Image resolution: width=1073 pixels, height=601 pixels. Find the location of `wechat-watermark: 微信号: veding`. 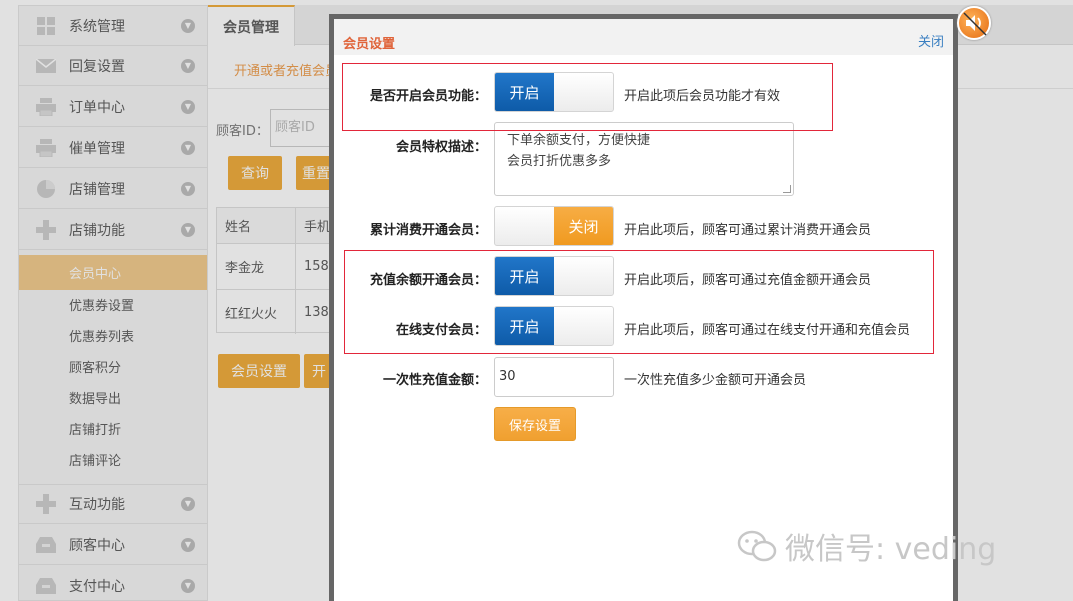

wechat-watermark: 微信号: veding is located at coordinates (866, 546).